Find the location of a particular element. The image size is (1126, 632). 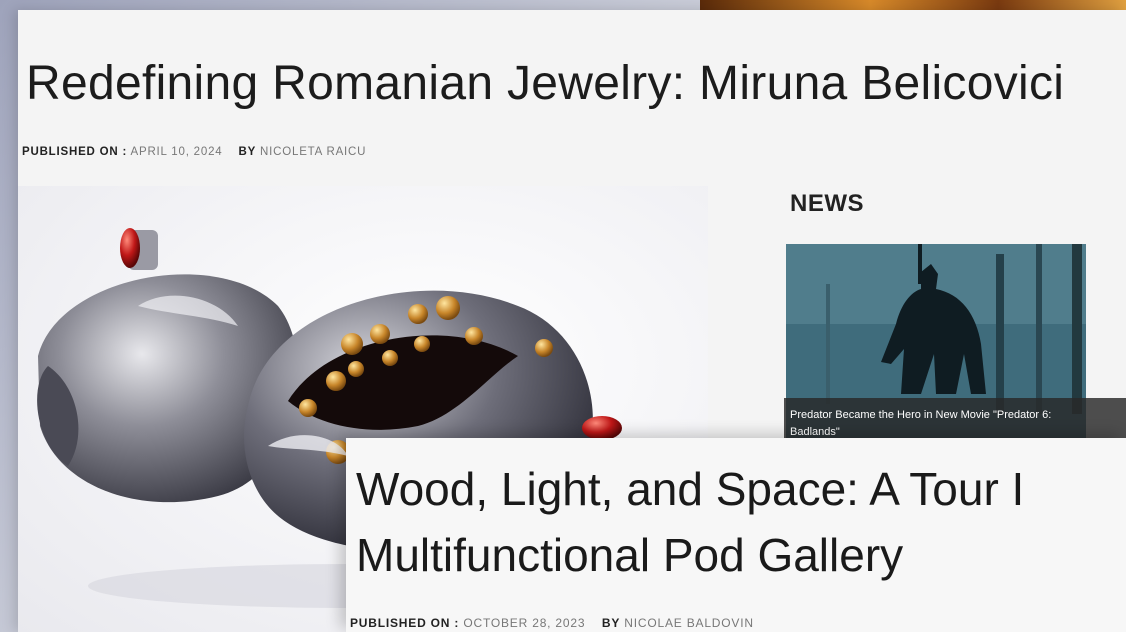

published-date: APRIL 10, 2024 is located at coordinates (176, 152).